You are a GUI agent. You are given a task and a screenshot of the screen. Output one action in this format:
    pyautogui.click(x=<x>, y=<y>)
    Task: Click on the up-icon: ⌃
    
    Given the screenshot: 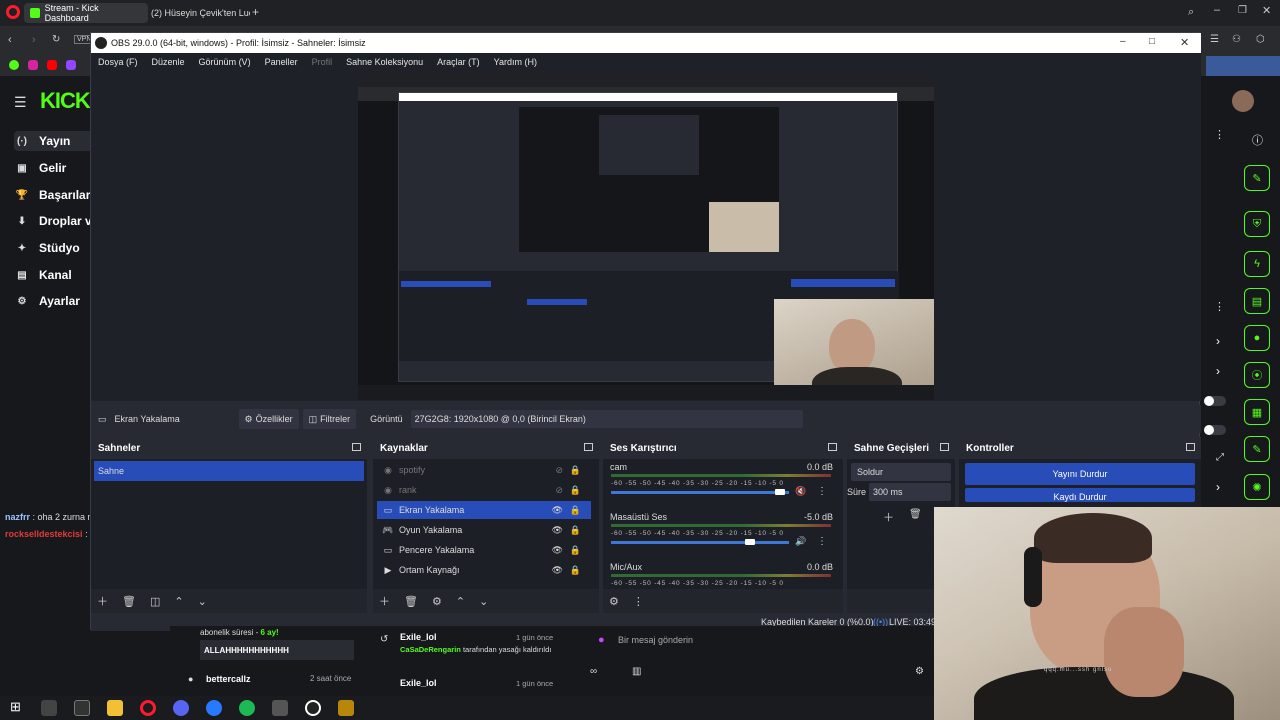 What is the action you would take?
    pyautogui.click(x=178, y=601)
    